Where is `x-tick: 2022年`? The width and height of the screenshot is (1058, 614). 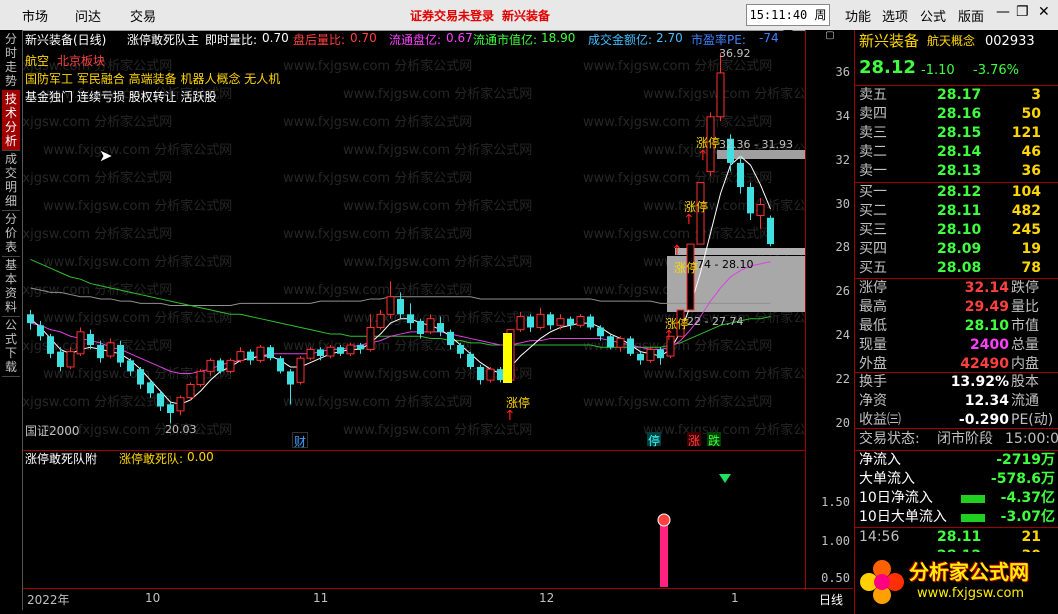 x-tick: 2022年 is located at coordinates (48, 600).